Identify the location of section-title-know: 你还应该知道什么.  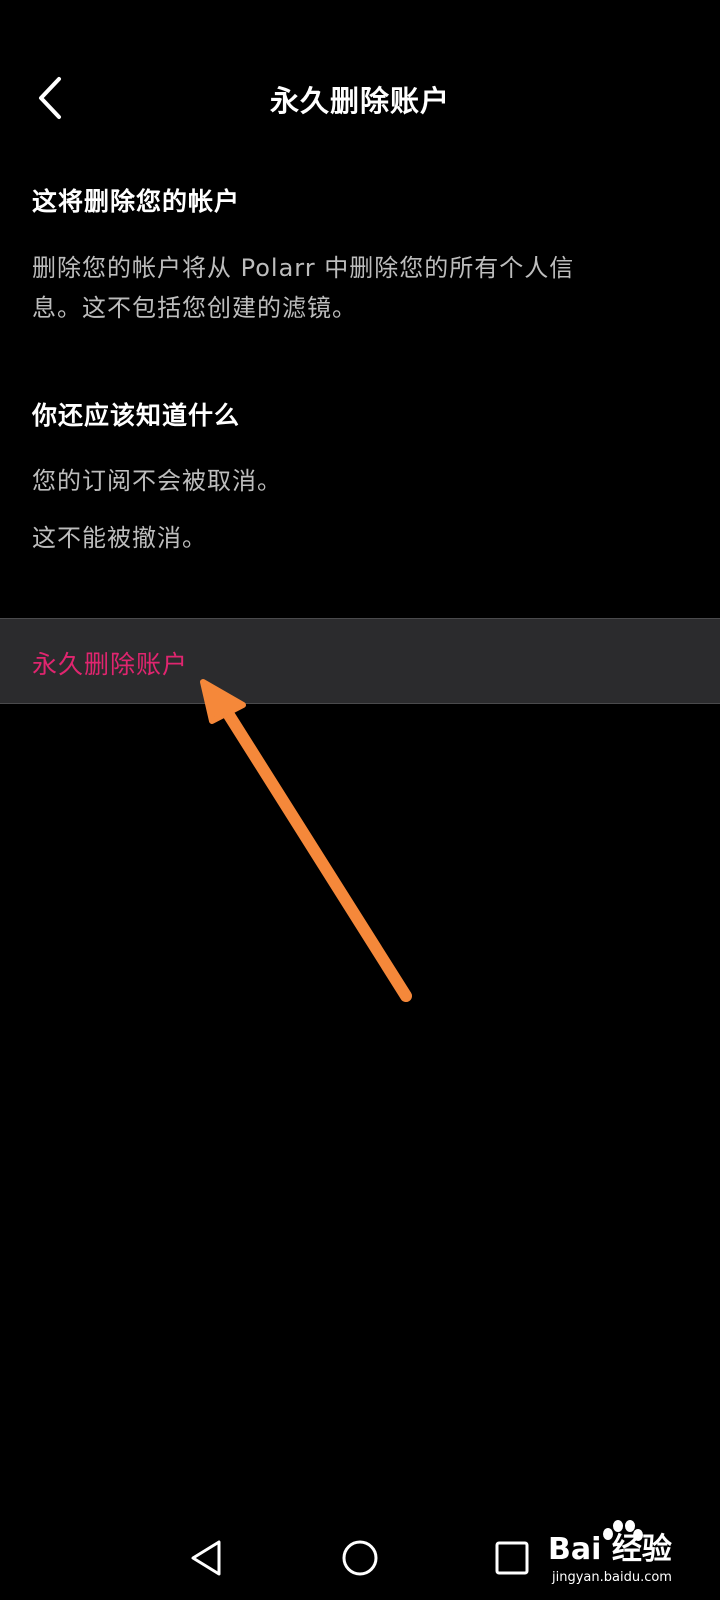
(136, 415).